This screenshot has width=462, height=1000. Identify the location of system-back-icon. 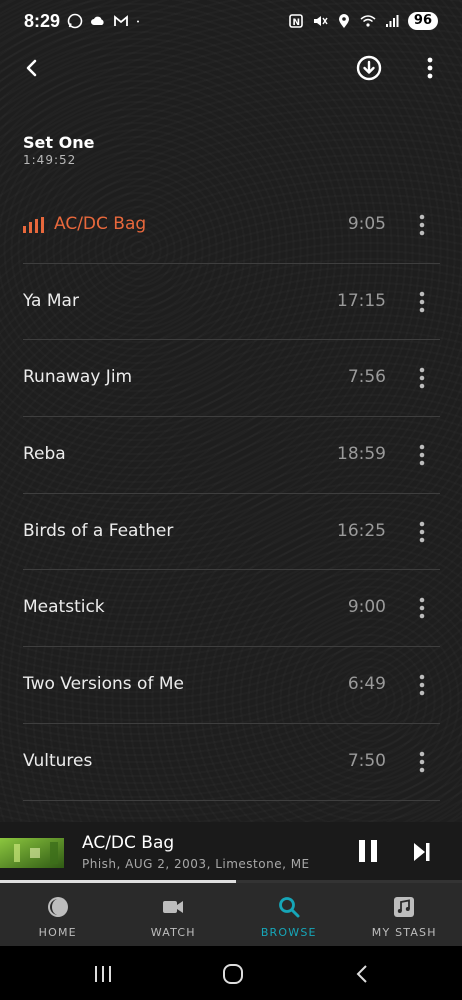
(363, 974).